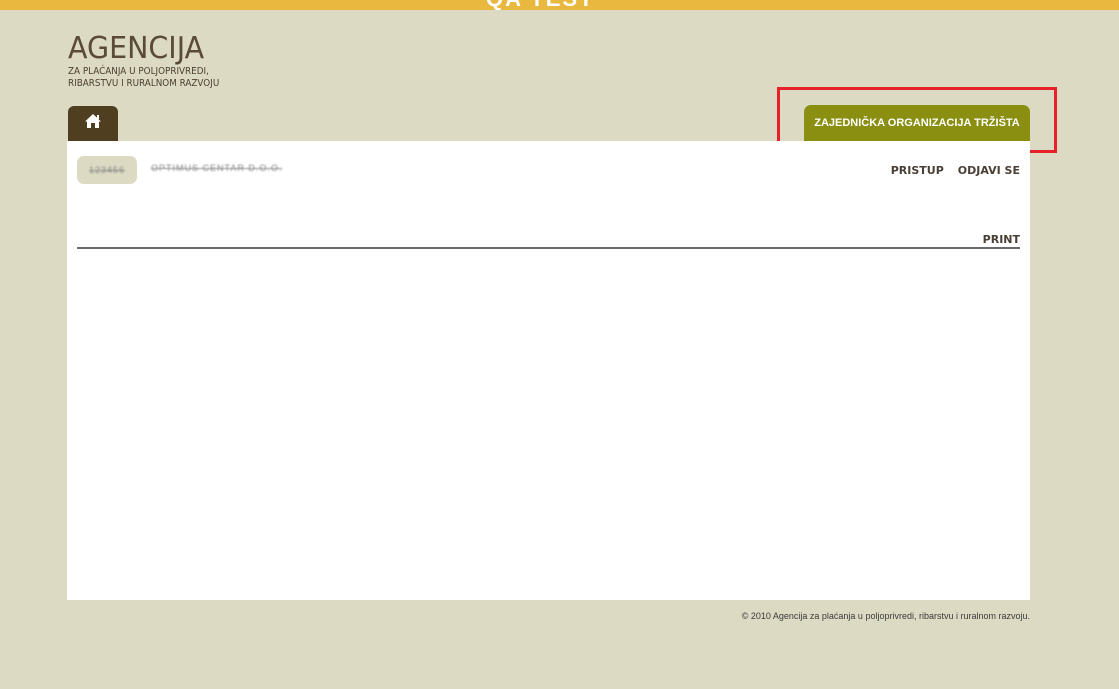 The image size is (1119, 689). I want to click on header-links: PRISTUP ODJAVI SE, so click(955, 170).